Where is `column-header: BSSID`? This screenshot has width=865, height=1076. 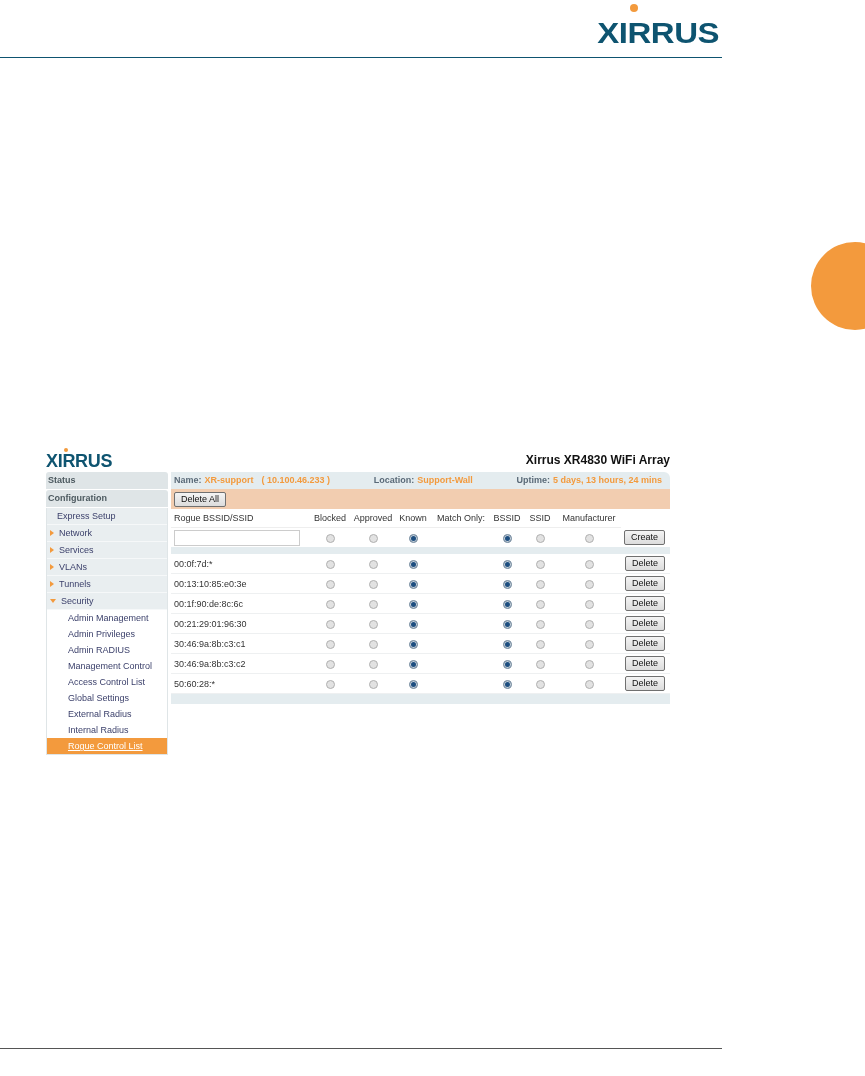
column-header: BSSID is located at coordinates (507, 518).